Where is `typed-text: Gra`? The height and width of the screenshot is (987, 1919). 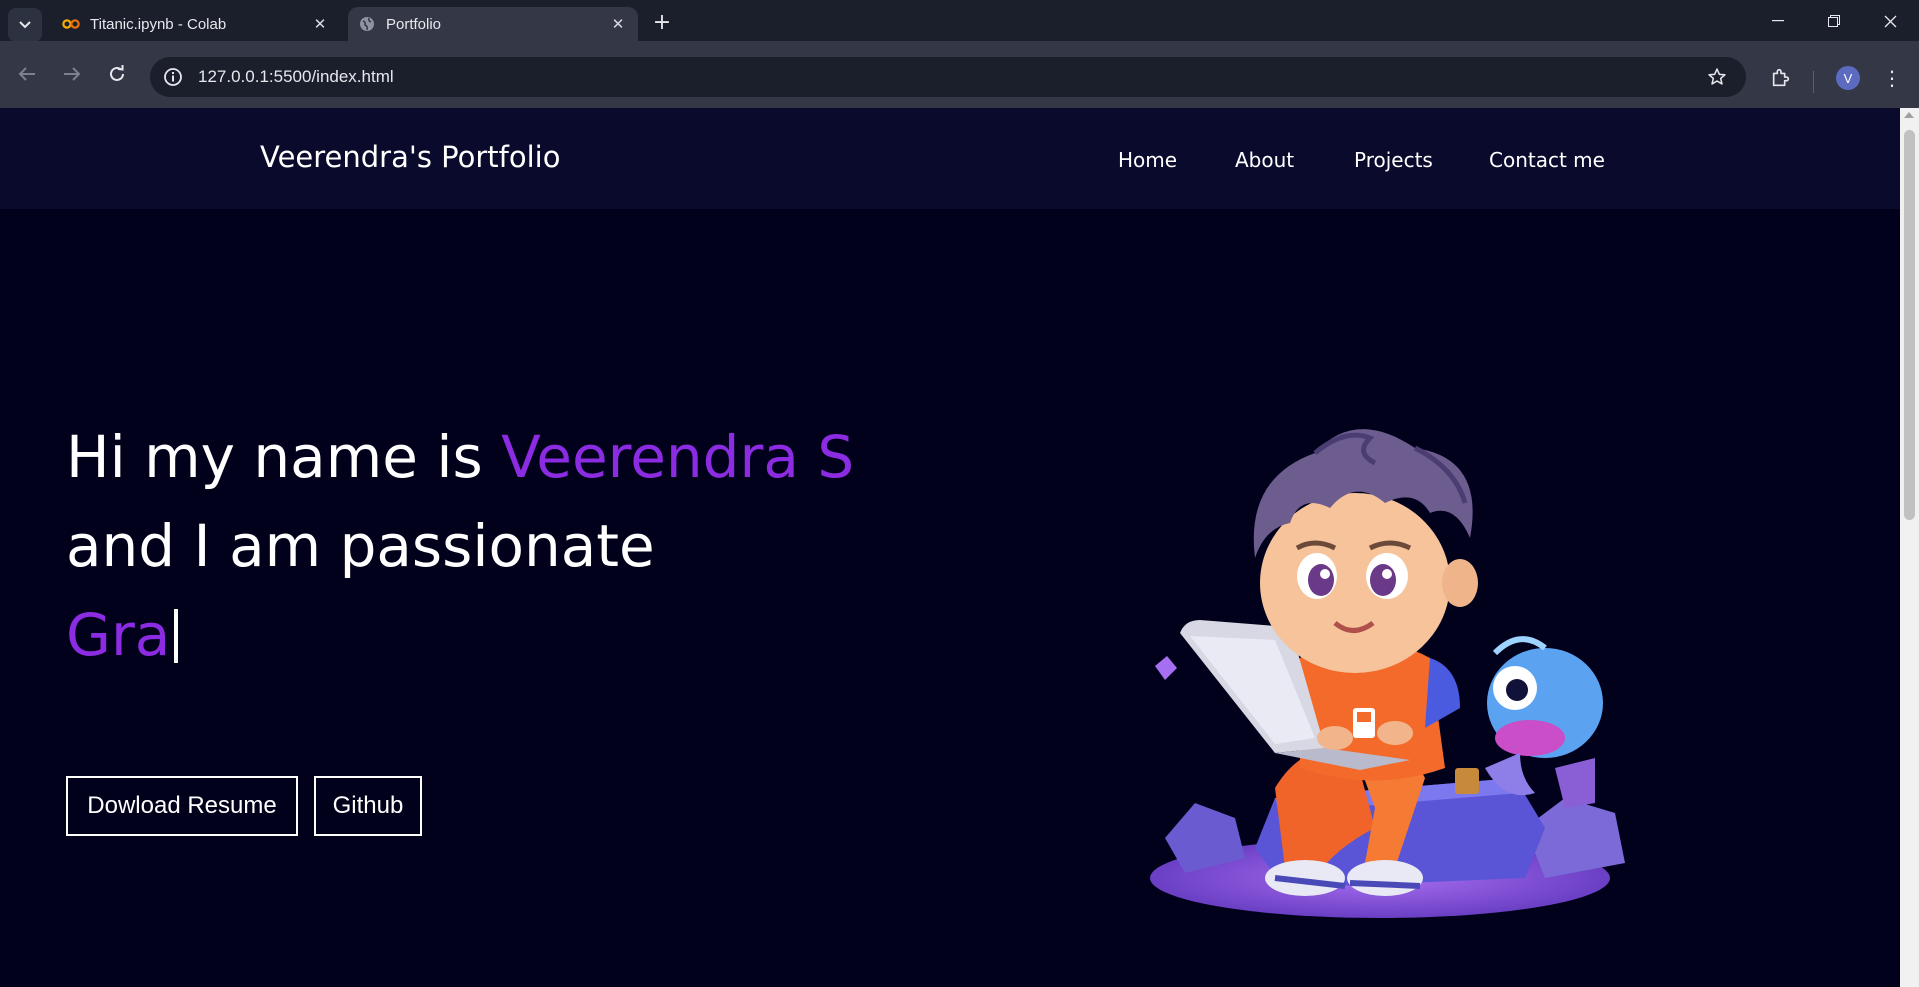
typed-text: Gra is located at coordinates (118, 635).